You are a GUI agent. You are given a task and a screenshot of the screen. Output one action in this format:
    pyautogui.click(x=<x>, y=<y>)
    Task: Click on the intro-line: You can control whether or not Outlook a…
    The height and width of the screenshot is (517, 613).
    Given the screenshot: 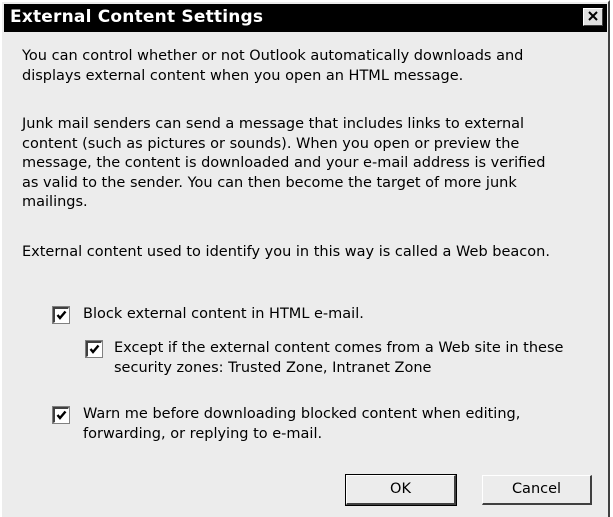 What is the action you would take?
    pyautogui.click(x=273, y=56)
    